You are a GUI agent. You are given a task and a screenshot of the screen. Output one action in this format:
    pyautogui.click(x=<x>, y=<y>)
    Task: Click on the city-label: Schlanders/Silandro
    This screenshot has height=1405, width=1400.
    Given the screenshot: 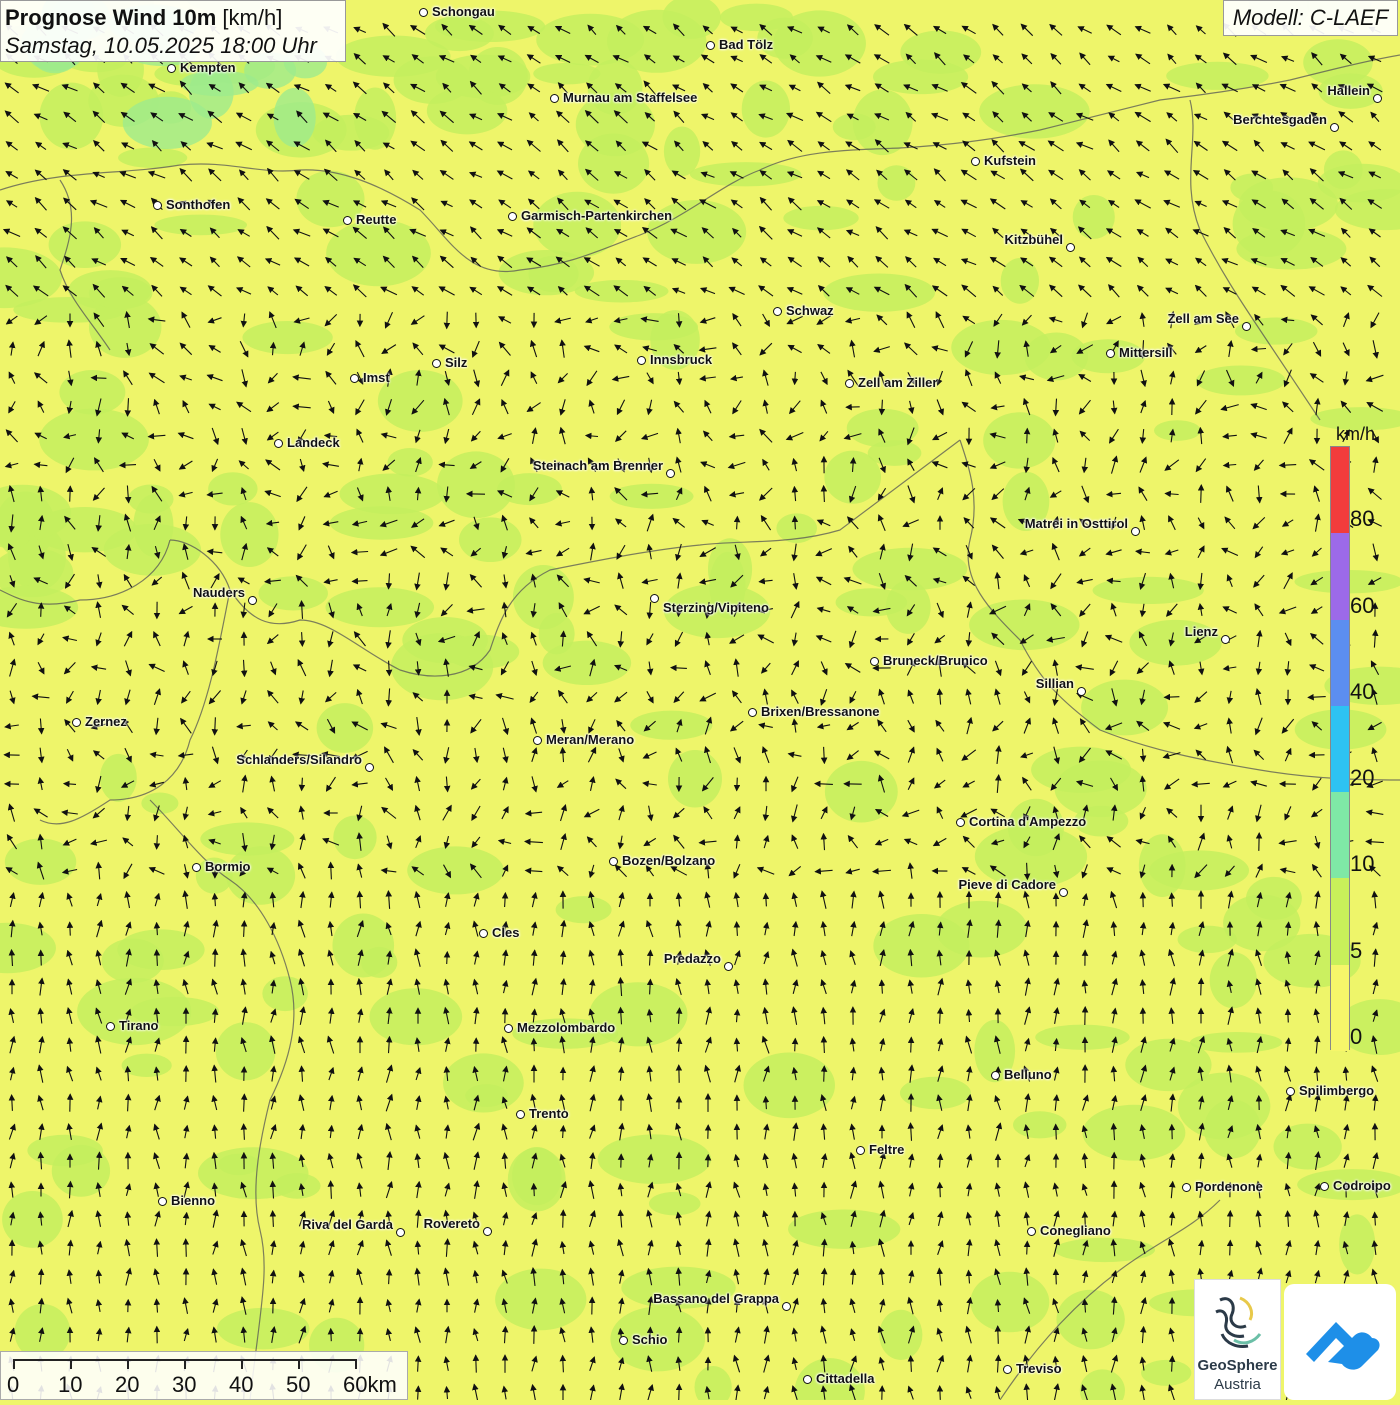 What is the action you would take?
    pyautogui.click(x=299, y=759)
    